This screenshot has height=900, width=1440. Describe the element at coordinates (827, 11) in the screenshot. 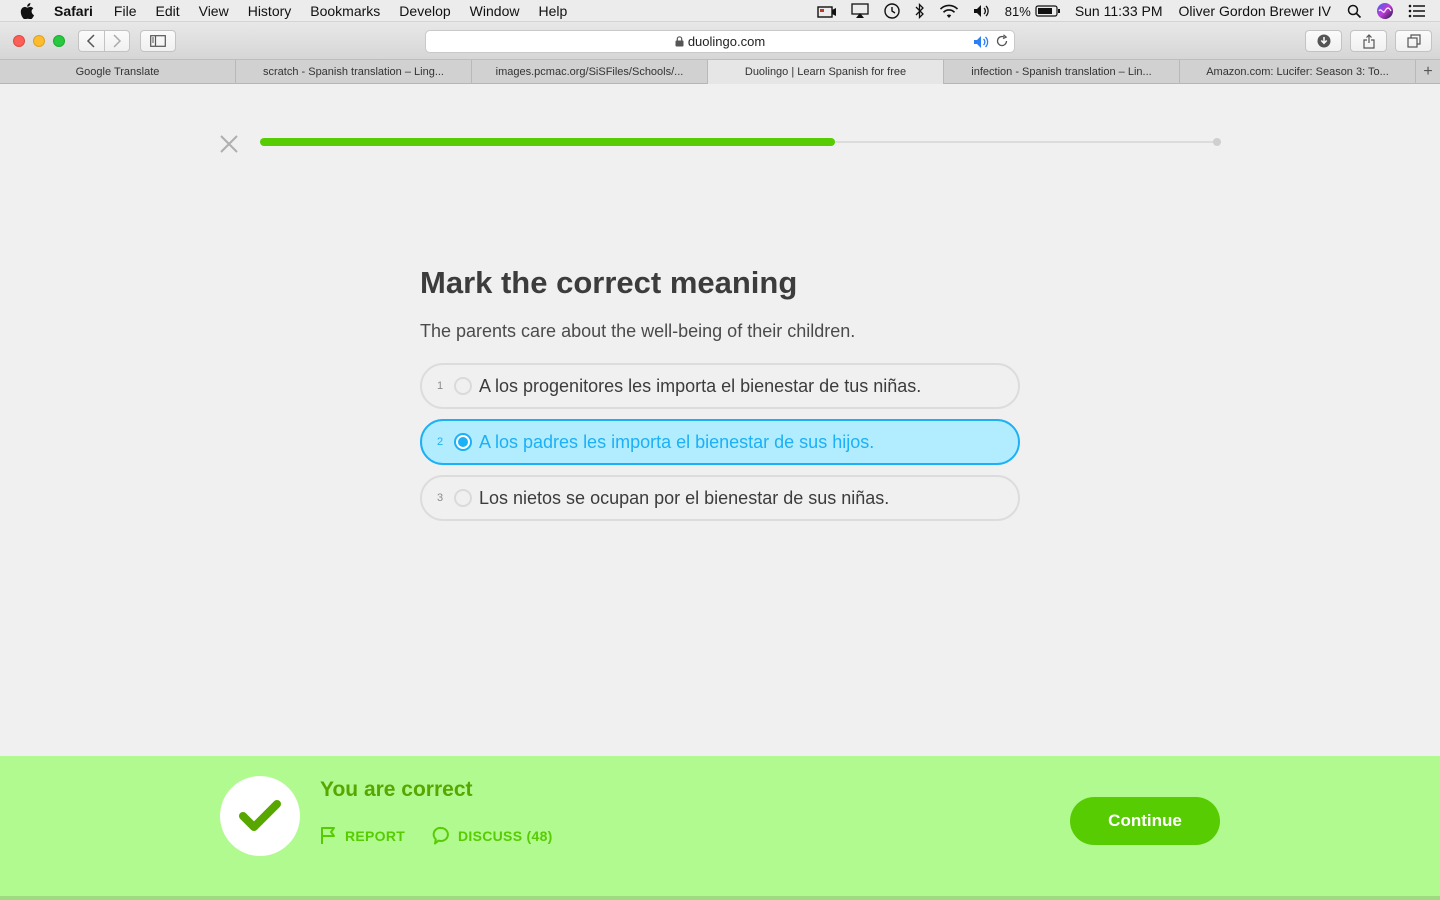

I see `screen-recorder-icon` at that location.